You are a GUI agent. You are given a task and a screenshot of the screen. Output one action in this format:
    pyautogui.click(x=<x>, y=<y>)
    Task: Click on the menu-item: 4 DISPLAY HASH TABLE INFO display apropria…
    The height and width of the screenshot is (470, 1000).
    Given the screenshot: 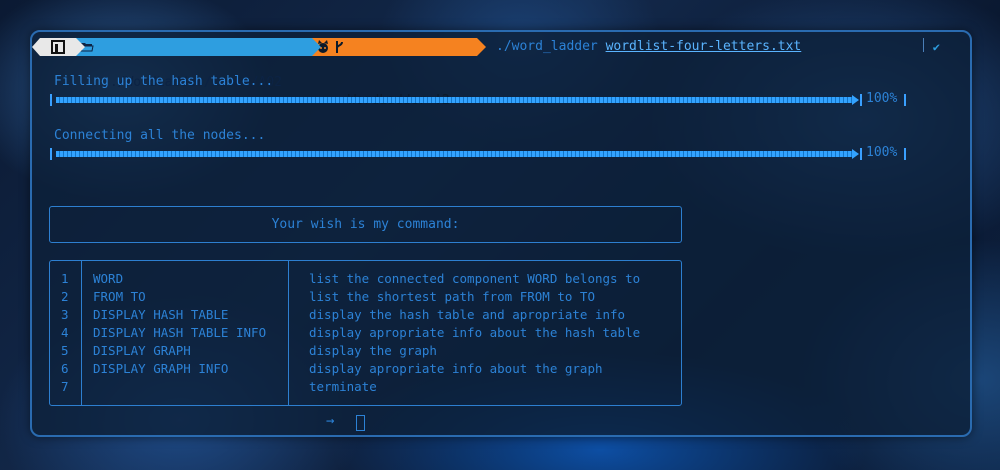 What is the action you would take?
    pyautogui.click(x=365, y=333)
    